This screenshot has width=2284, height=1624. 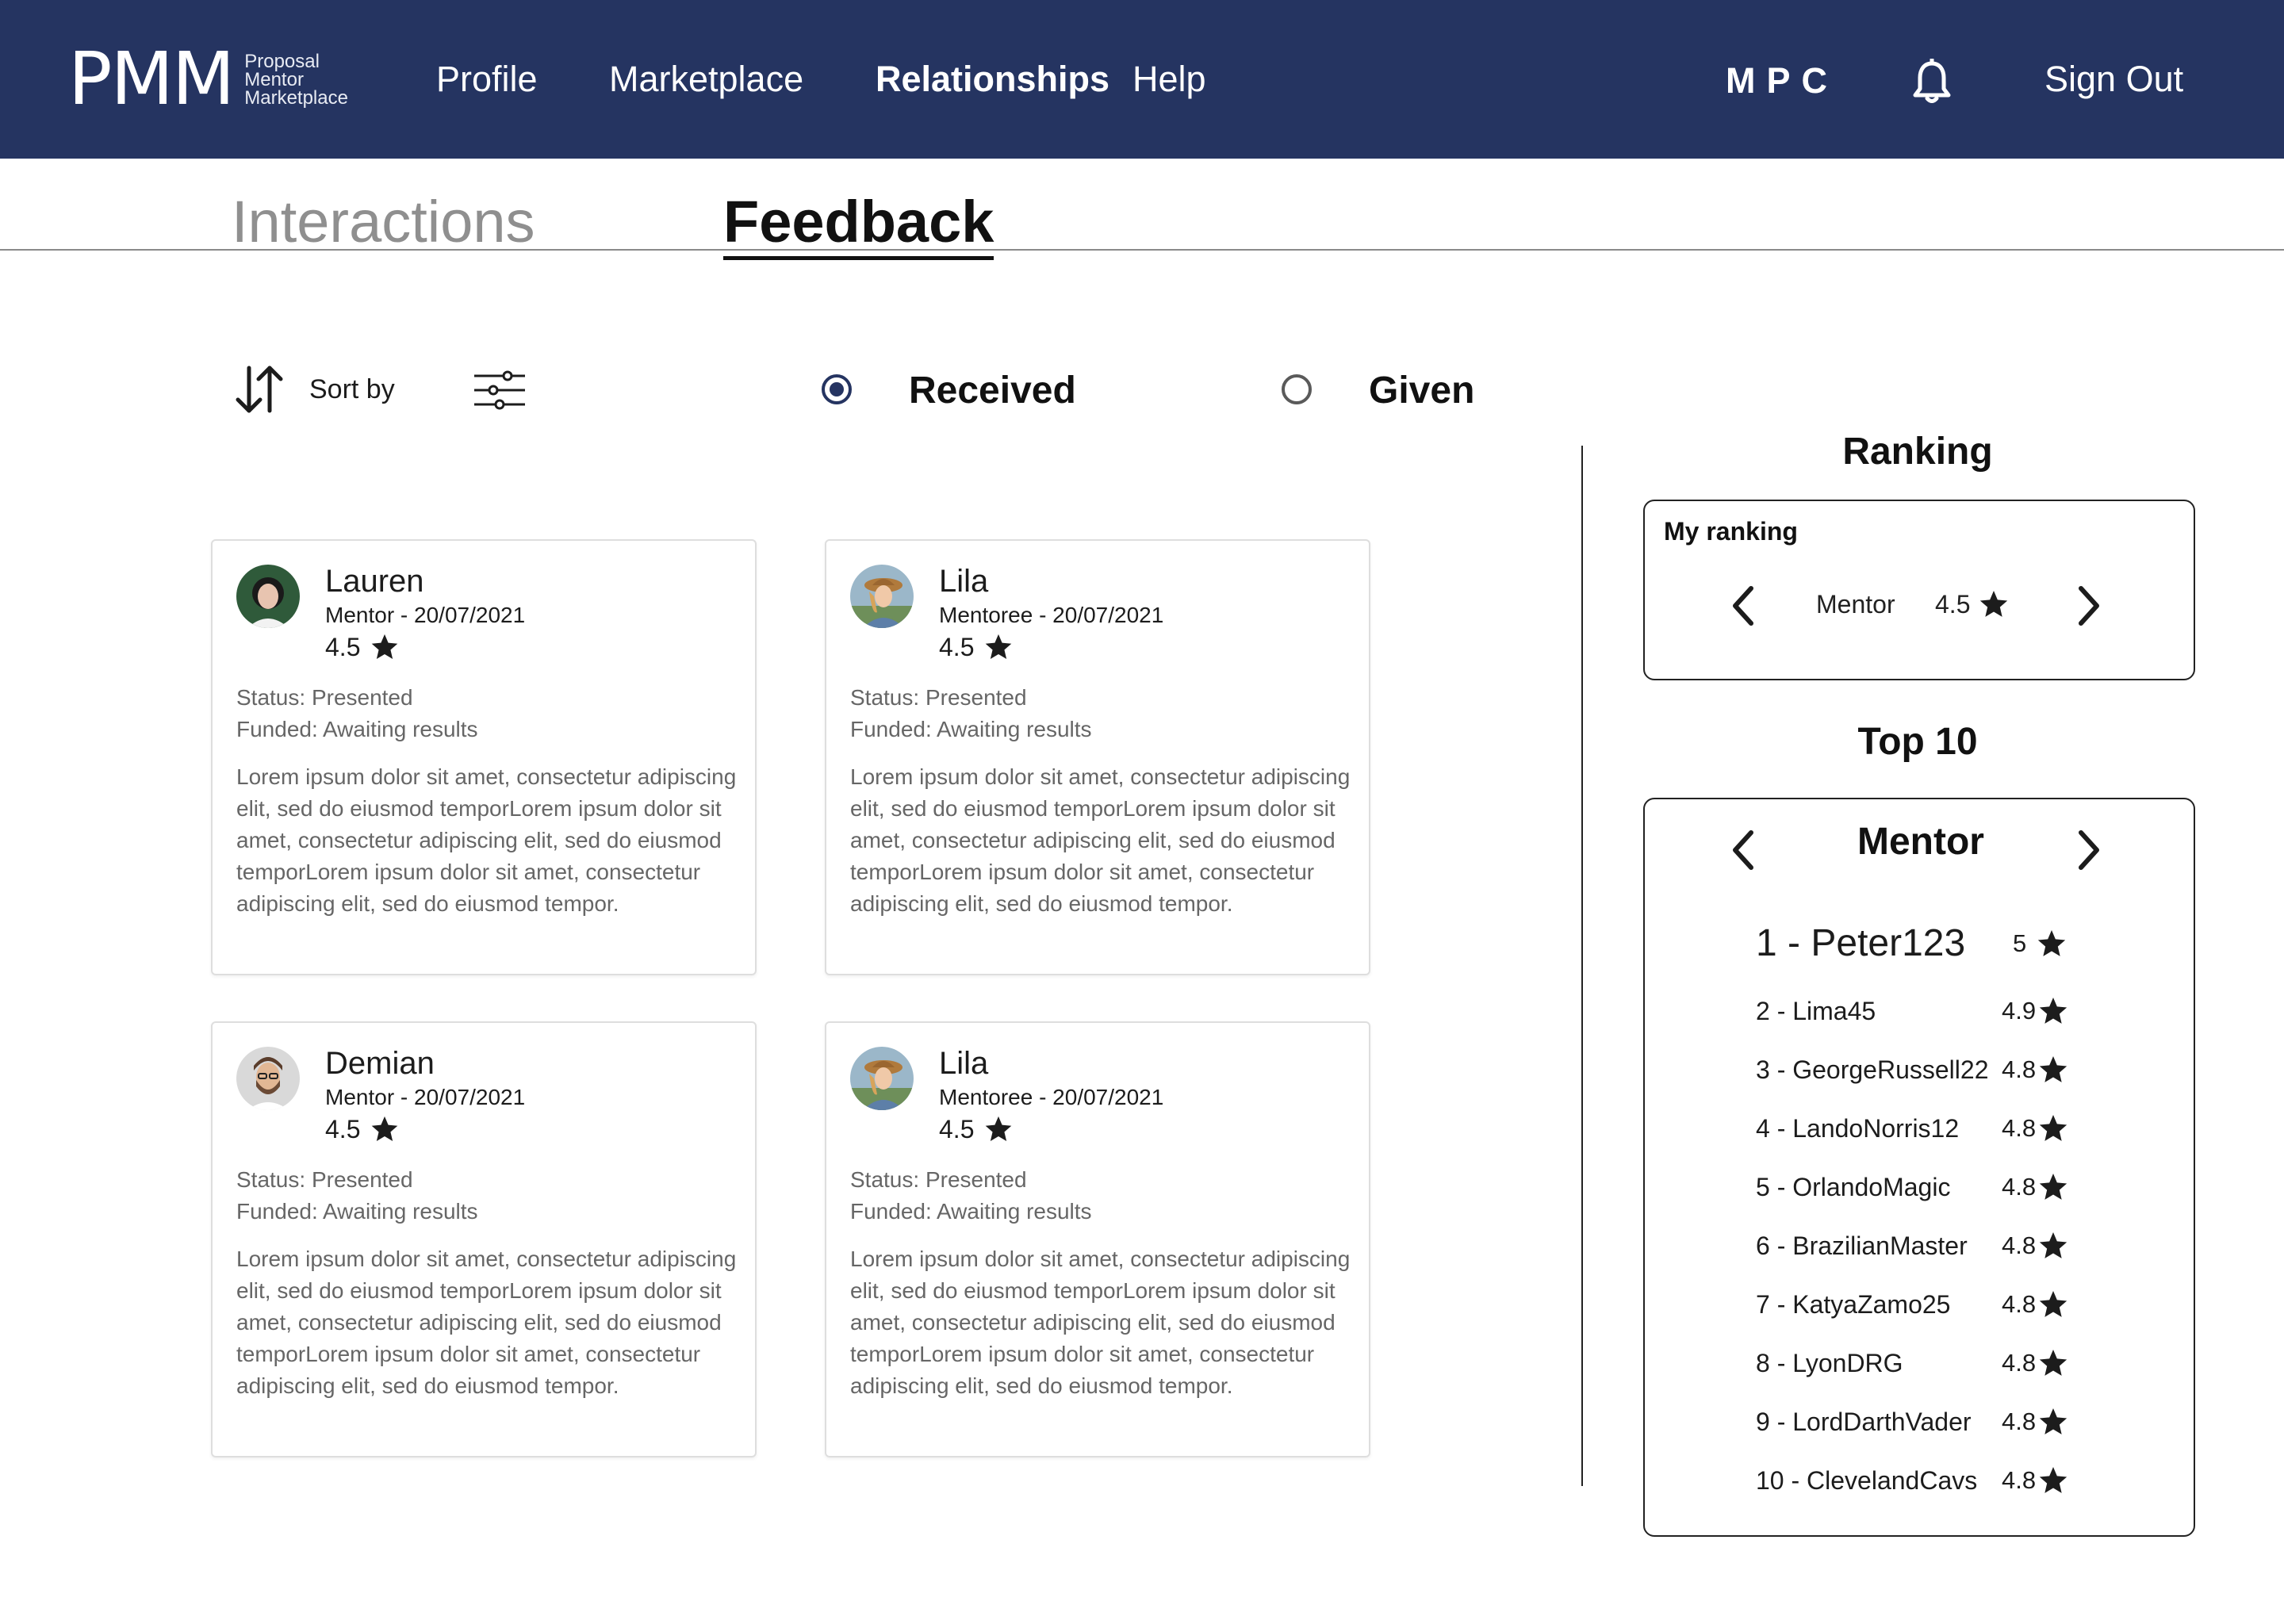 I want to click on top10-title: Top 10, so click(x=1917, y=742).